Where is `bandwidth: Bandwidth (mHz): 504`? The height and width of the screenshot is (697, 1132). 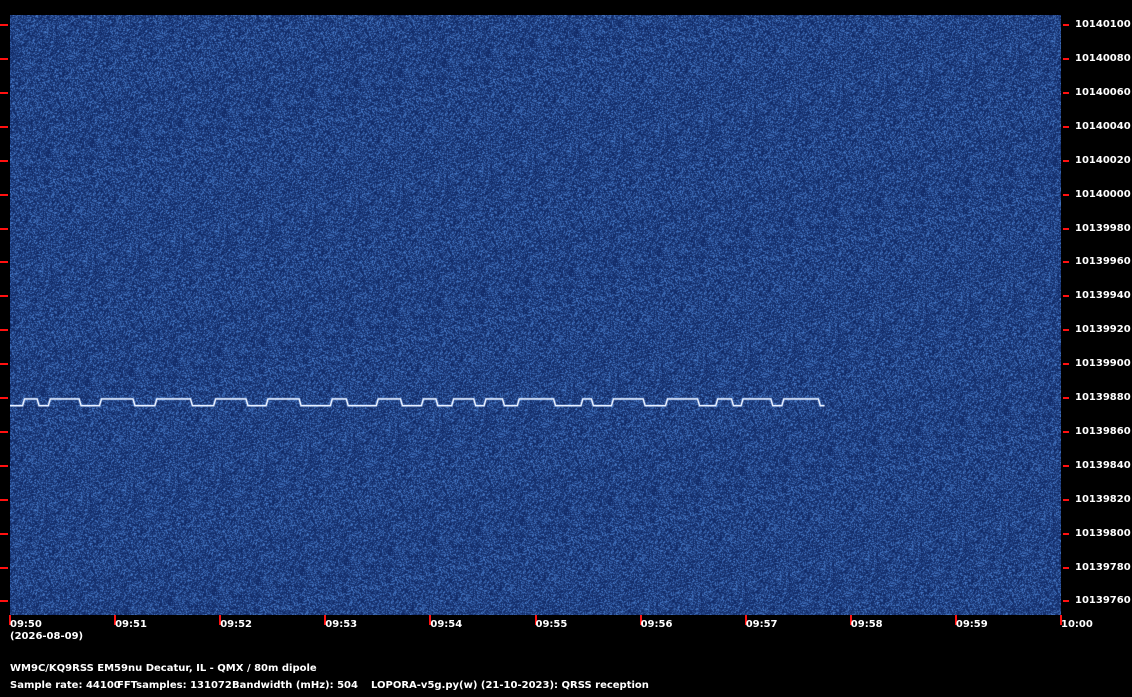
bandwidth: Bandwidth (mHz): 504 is located at coordinates (295, 685).